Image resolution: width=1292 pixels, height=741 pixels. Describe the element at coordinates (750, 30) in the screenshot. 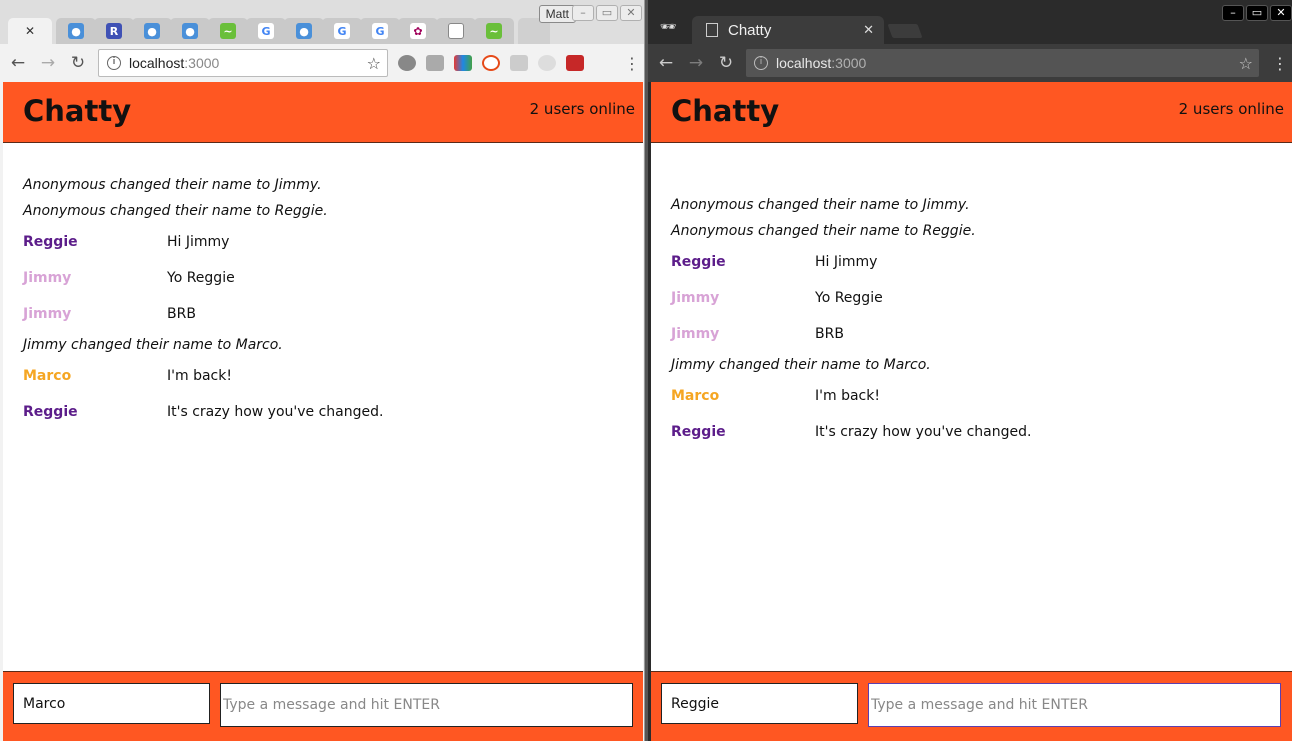

I see `tab-title: Chatty` at that location.